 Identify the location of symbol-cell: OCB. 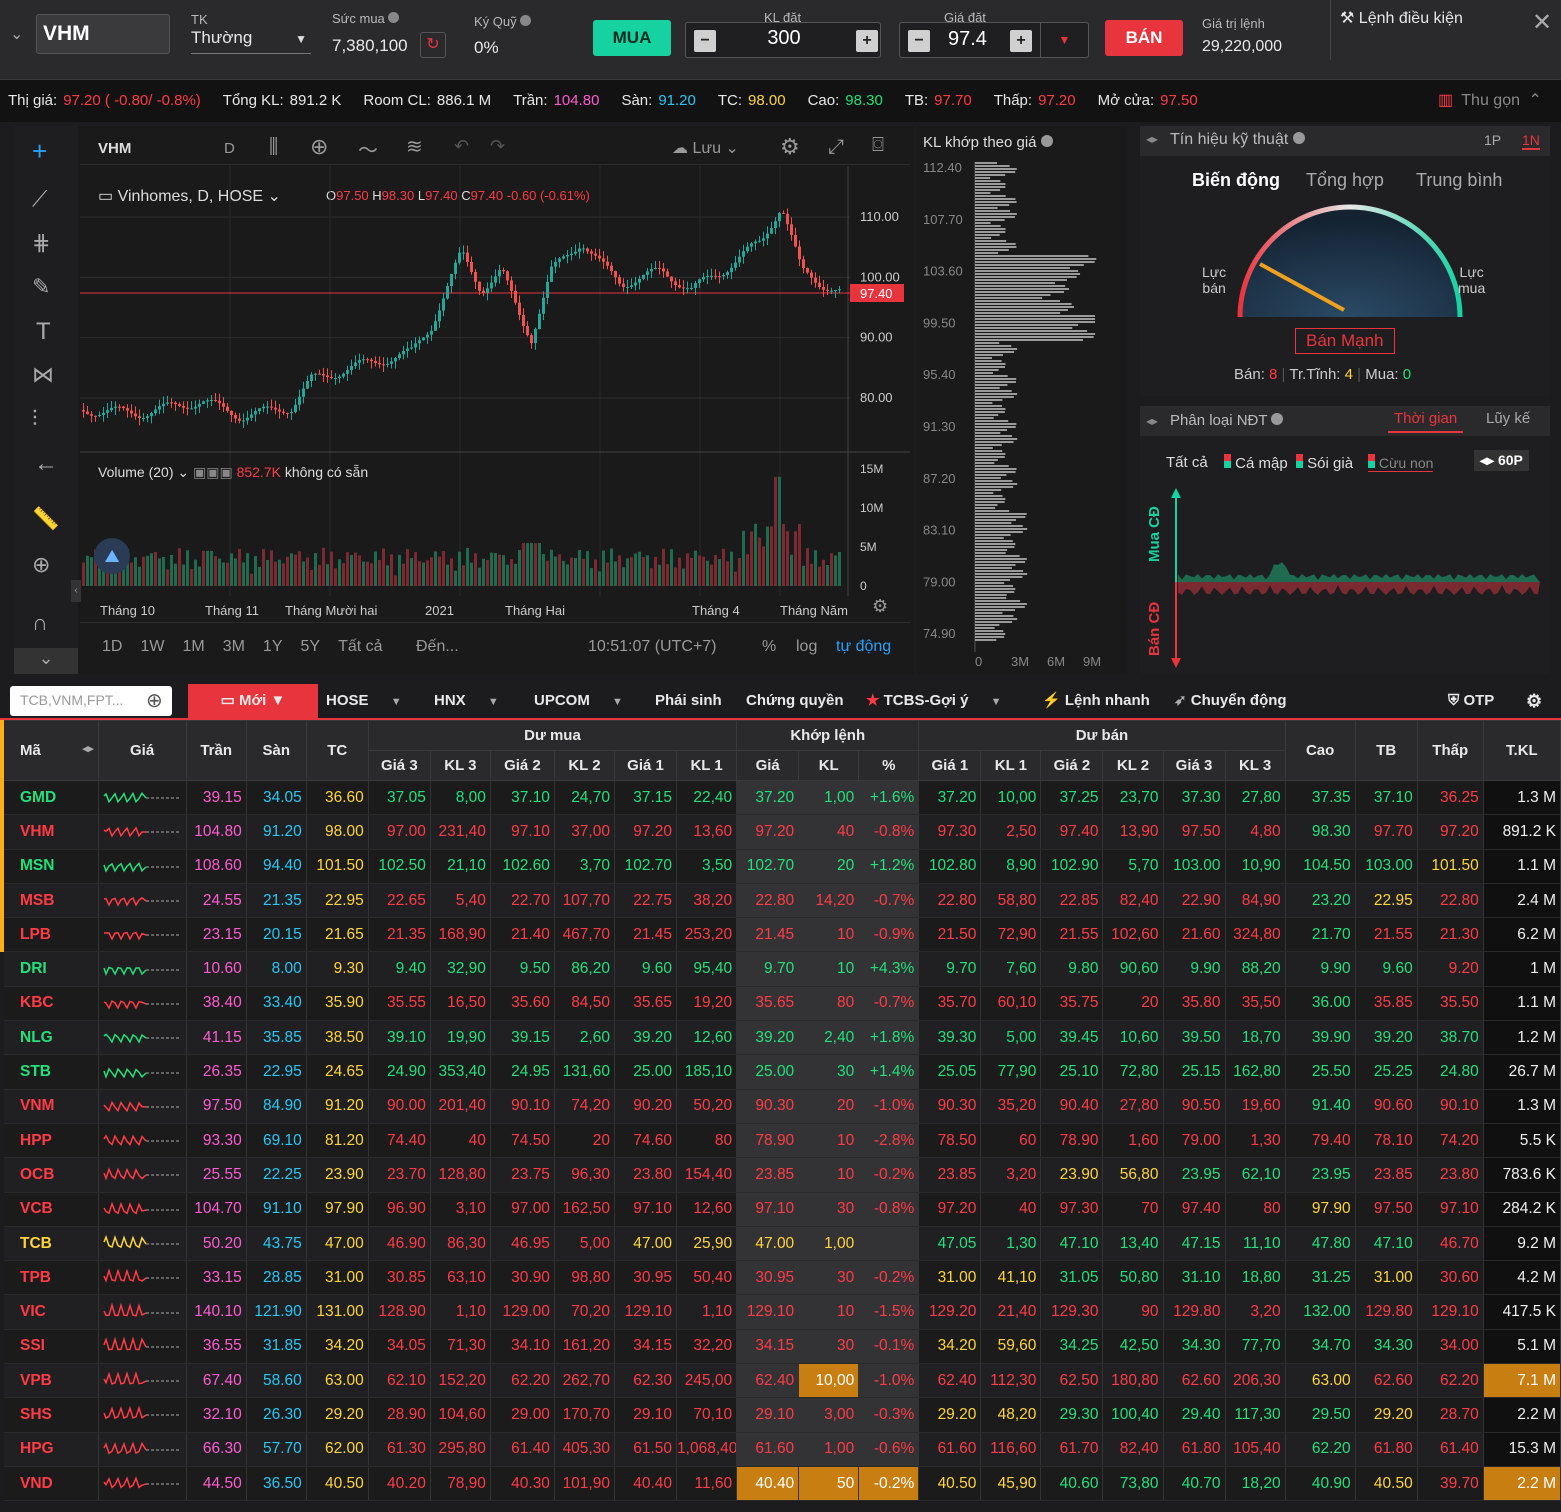
(50, 1175).